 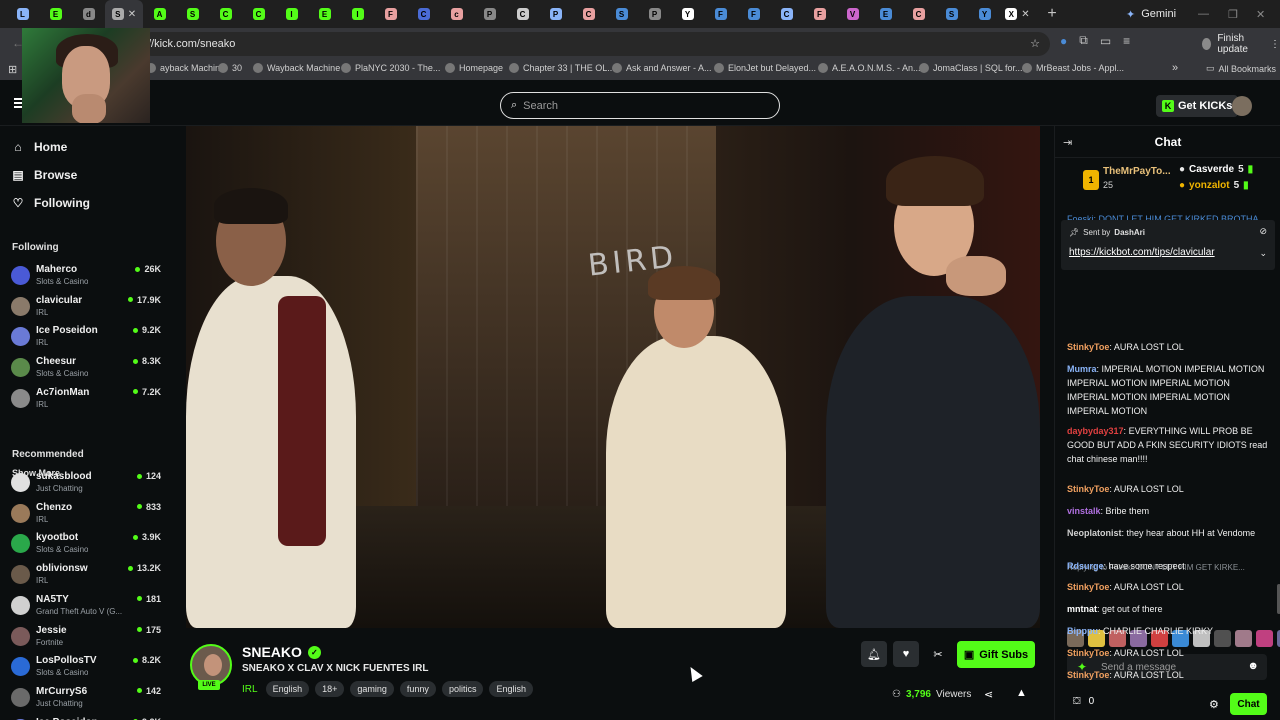 What do you see at coordinates (474, 68) in the screenshot?
I see `bookmark-item: Homepage` at bounding box center [474, 68].